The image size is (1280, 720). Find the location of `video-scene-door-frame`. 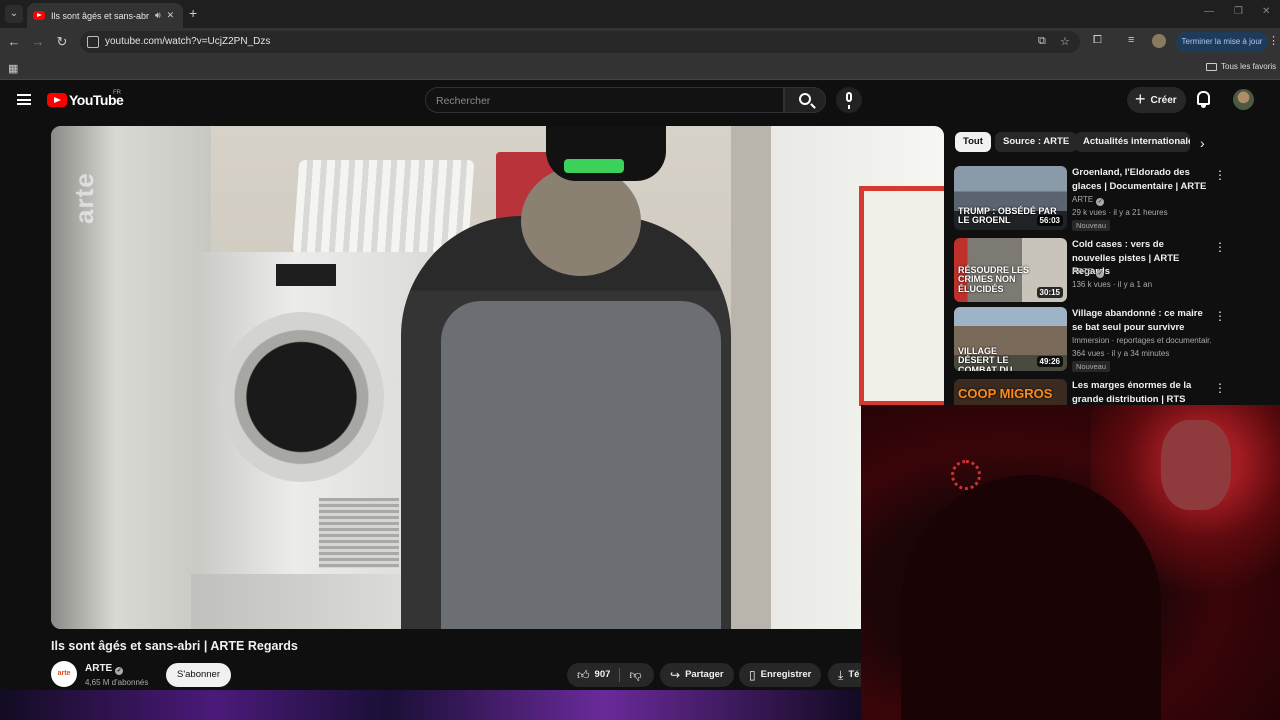

video-scene-door-frame is located at coordinates (751, 377).